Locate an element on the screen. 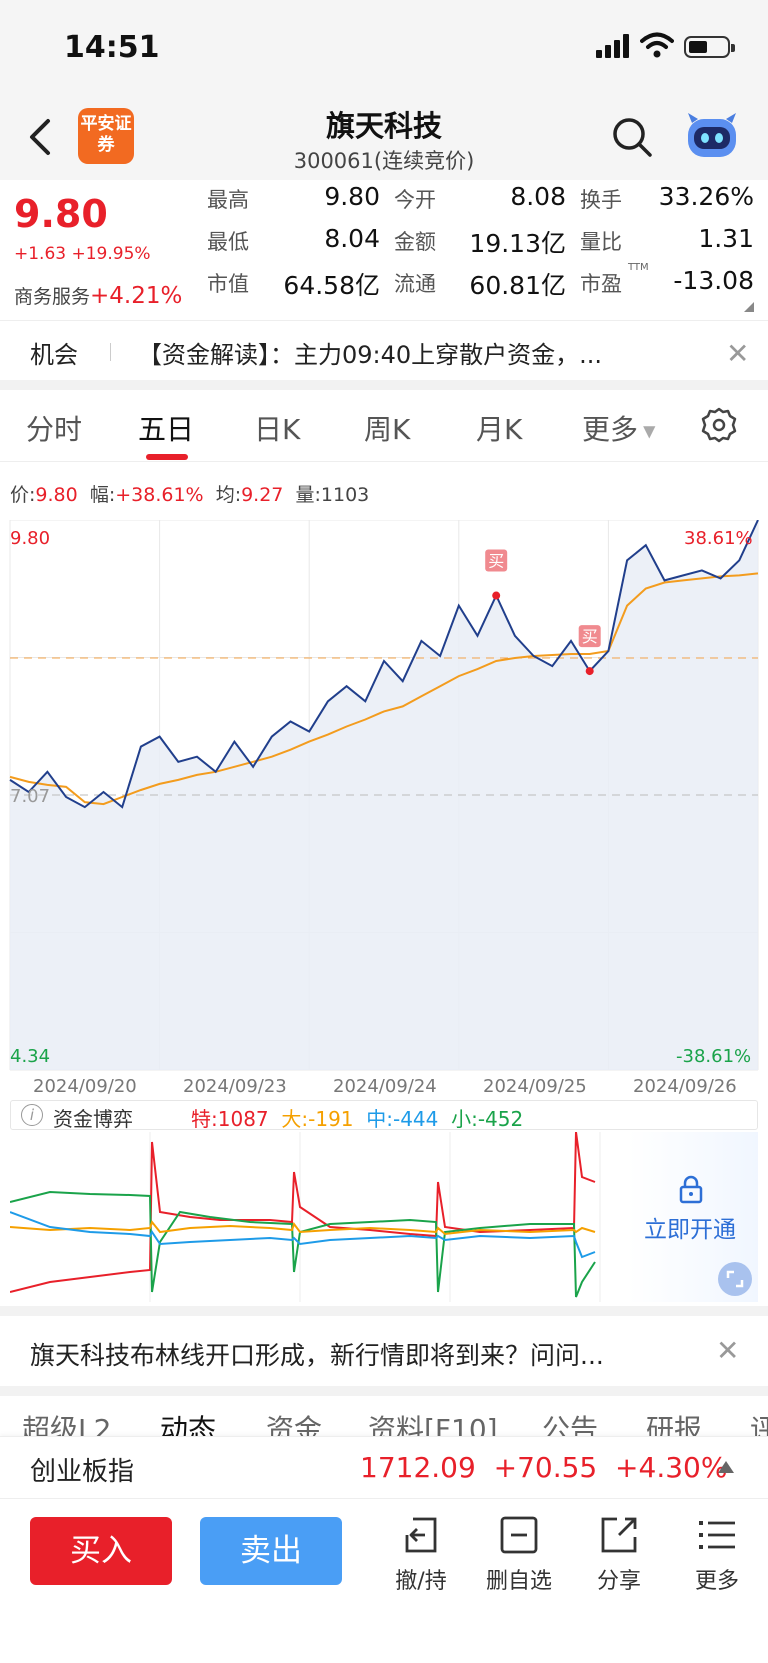 This screenshot has height=1663, width=768. fund-flow-title: 资金博弈 is located at coordinates (93, 1119).